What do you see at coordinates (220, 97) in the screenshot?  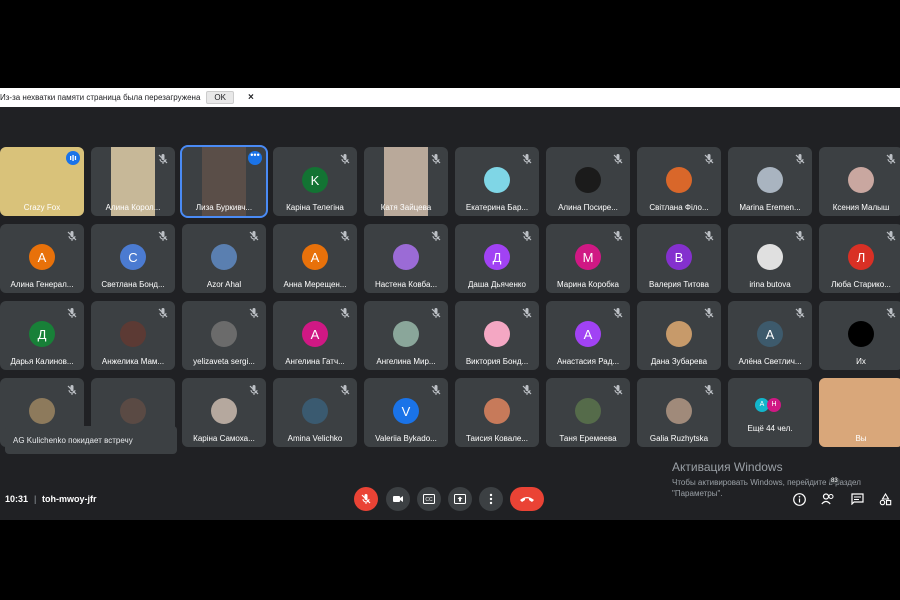 I see `notice-ok-button: OK` at bounding box center [220, 97].